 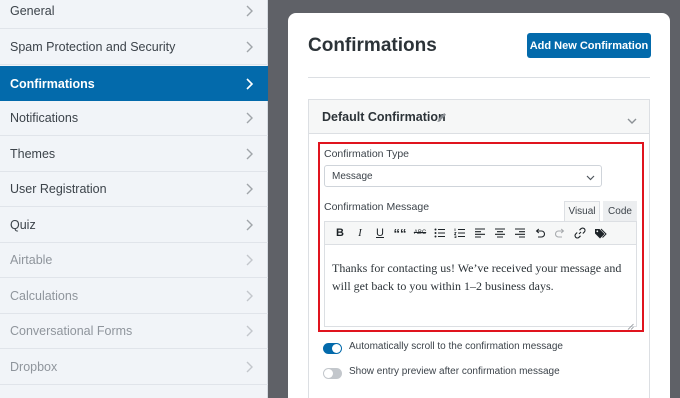 I want to click on sidebar-item-label: Themes, so click(x=33, y=154).